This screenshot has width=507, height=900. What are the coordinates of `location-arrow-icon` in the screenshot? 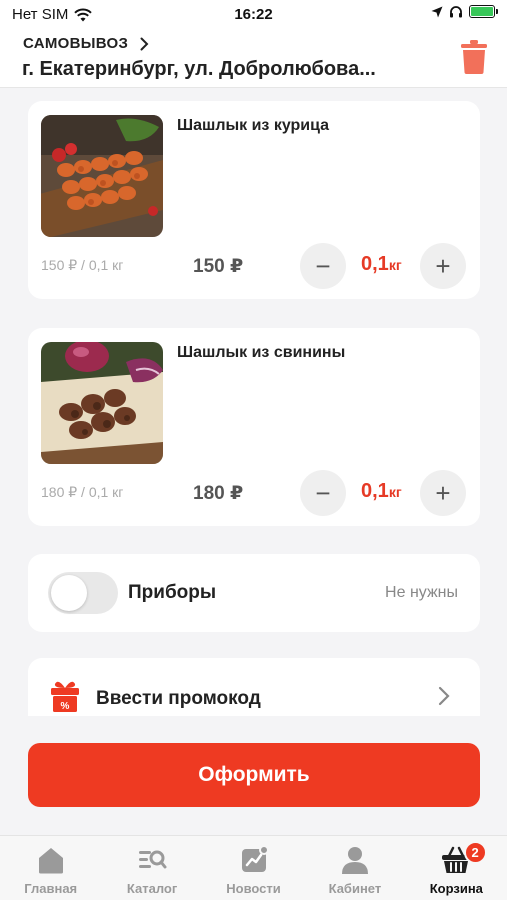 It's located at (437, 11).